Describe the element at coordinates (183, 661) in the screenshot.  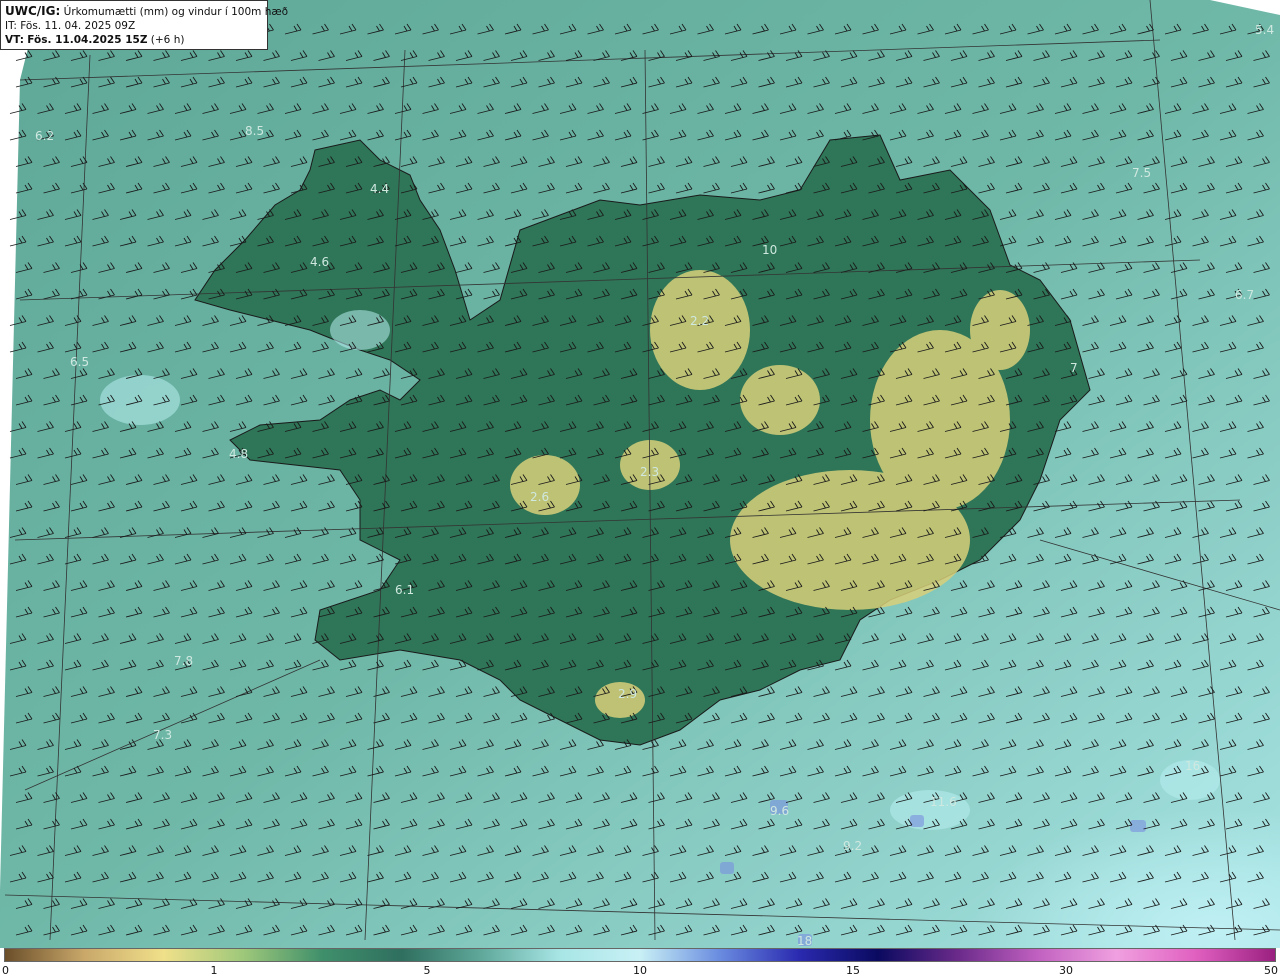
I see `map-label: 7.8` at that location.